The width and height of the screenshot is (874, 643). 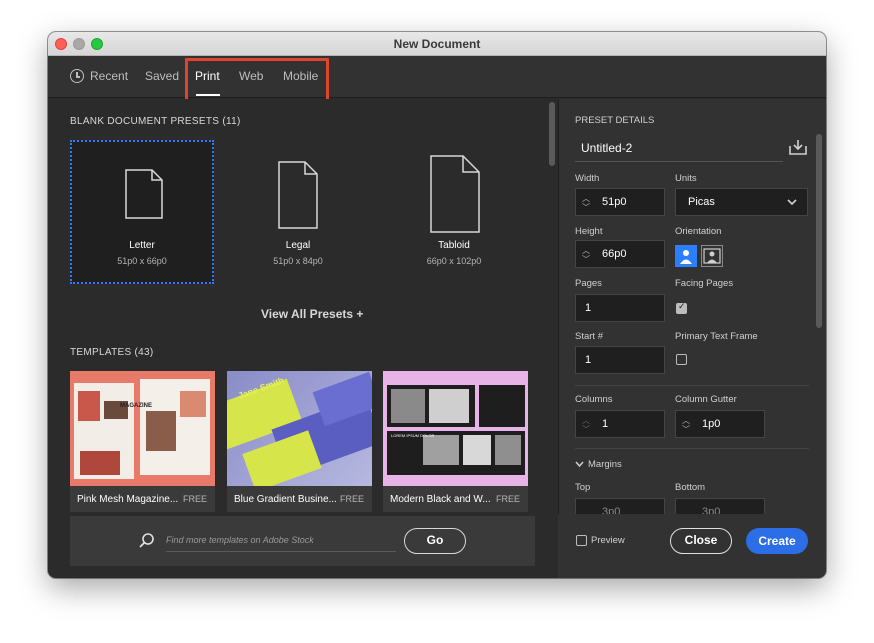 What do you see at coordinates (681, 359) in the screenshot?
I see `primary-text-frame-checkbox` at bounding box center [681, 359].